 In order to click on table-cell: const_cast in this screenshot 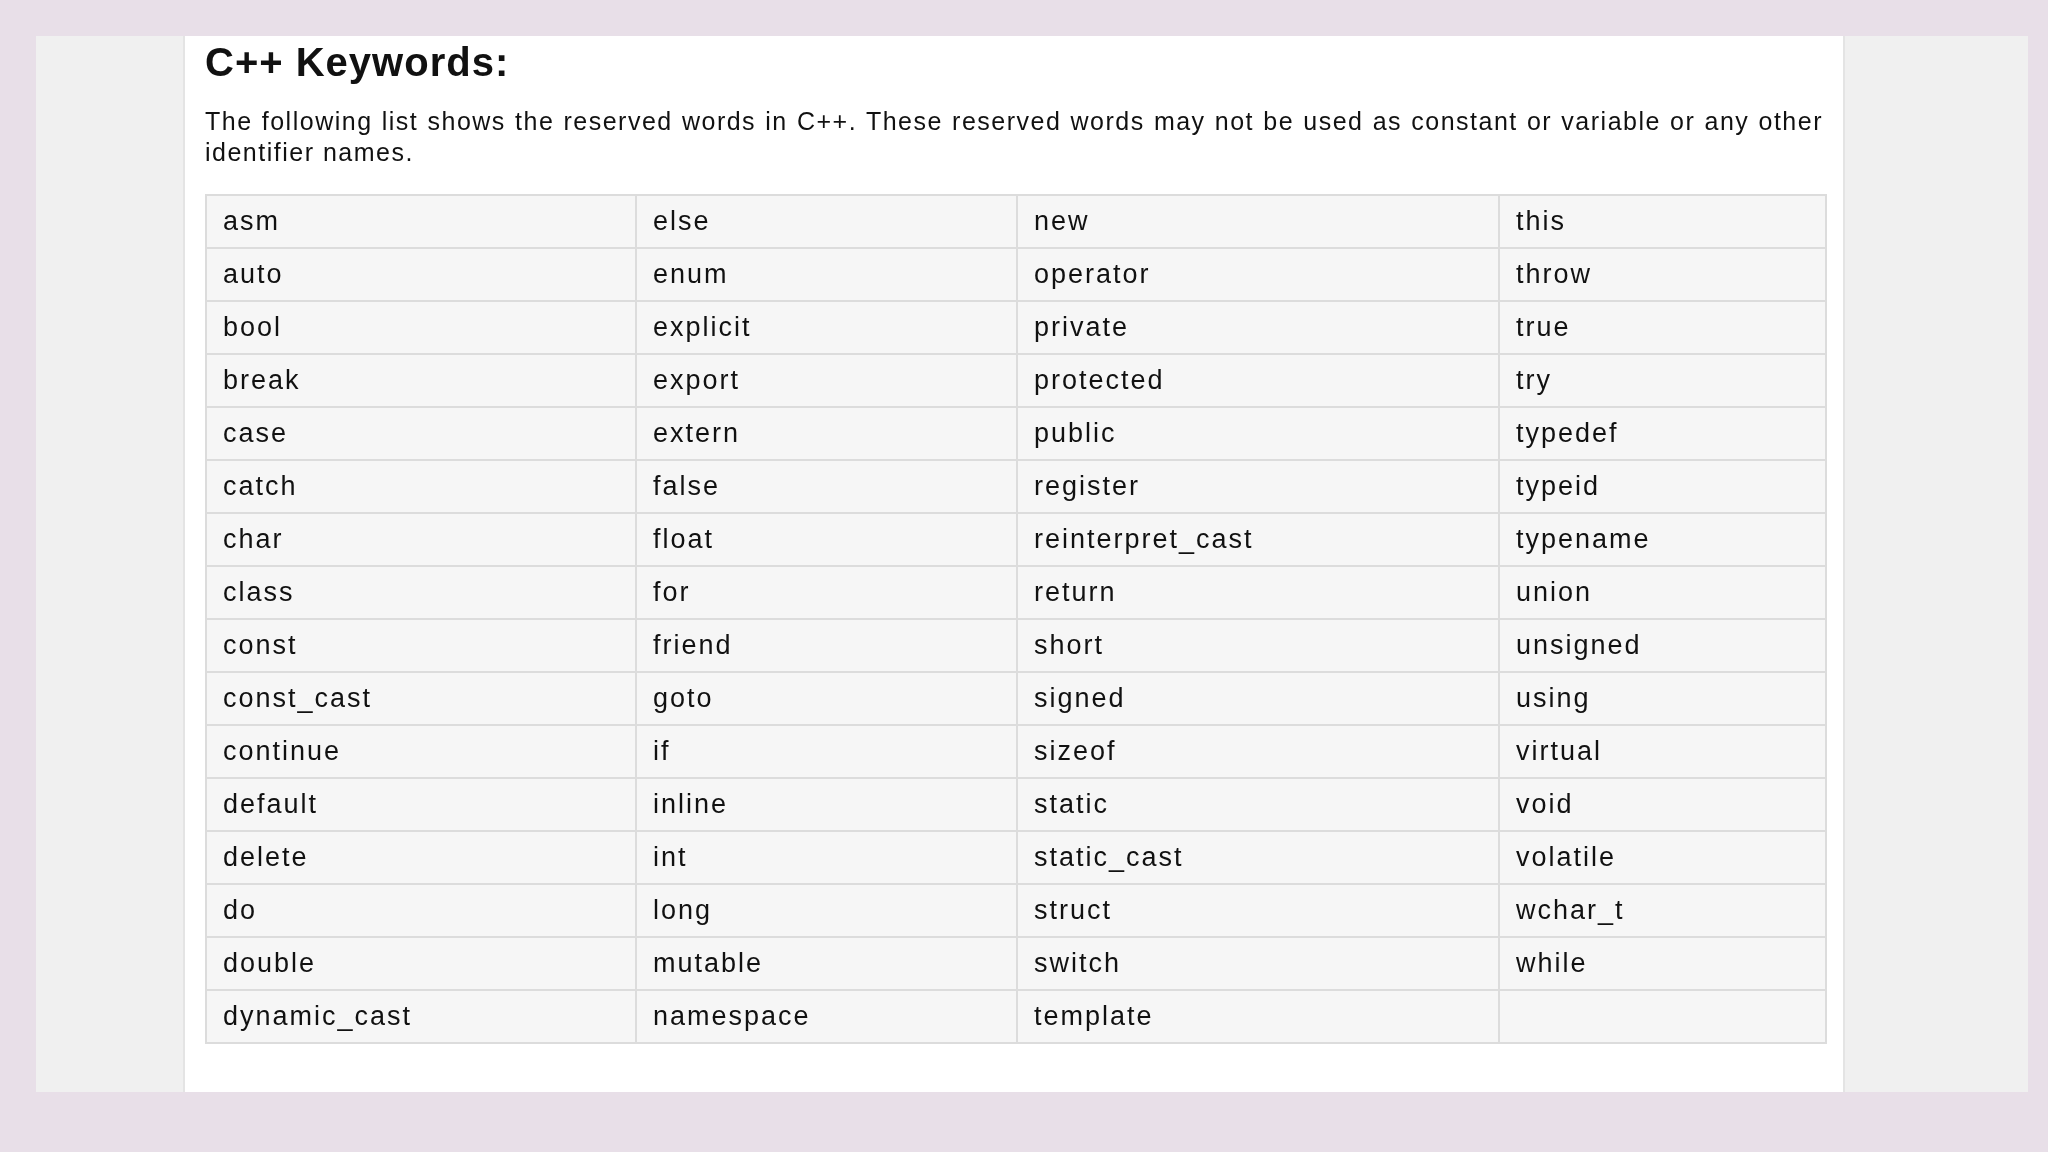, I will do `click(421, 698)`.